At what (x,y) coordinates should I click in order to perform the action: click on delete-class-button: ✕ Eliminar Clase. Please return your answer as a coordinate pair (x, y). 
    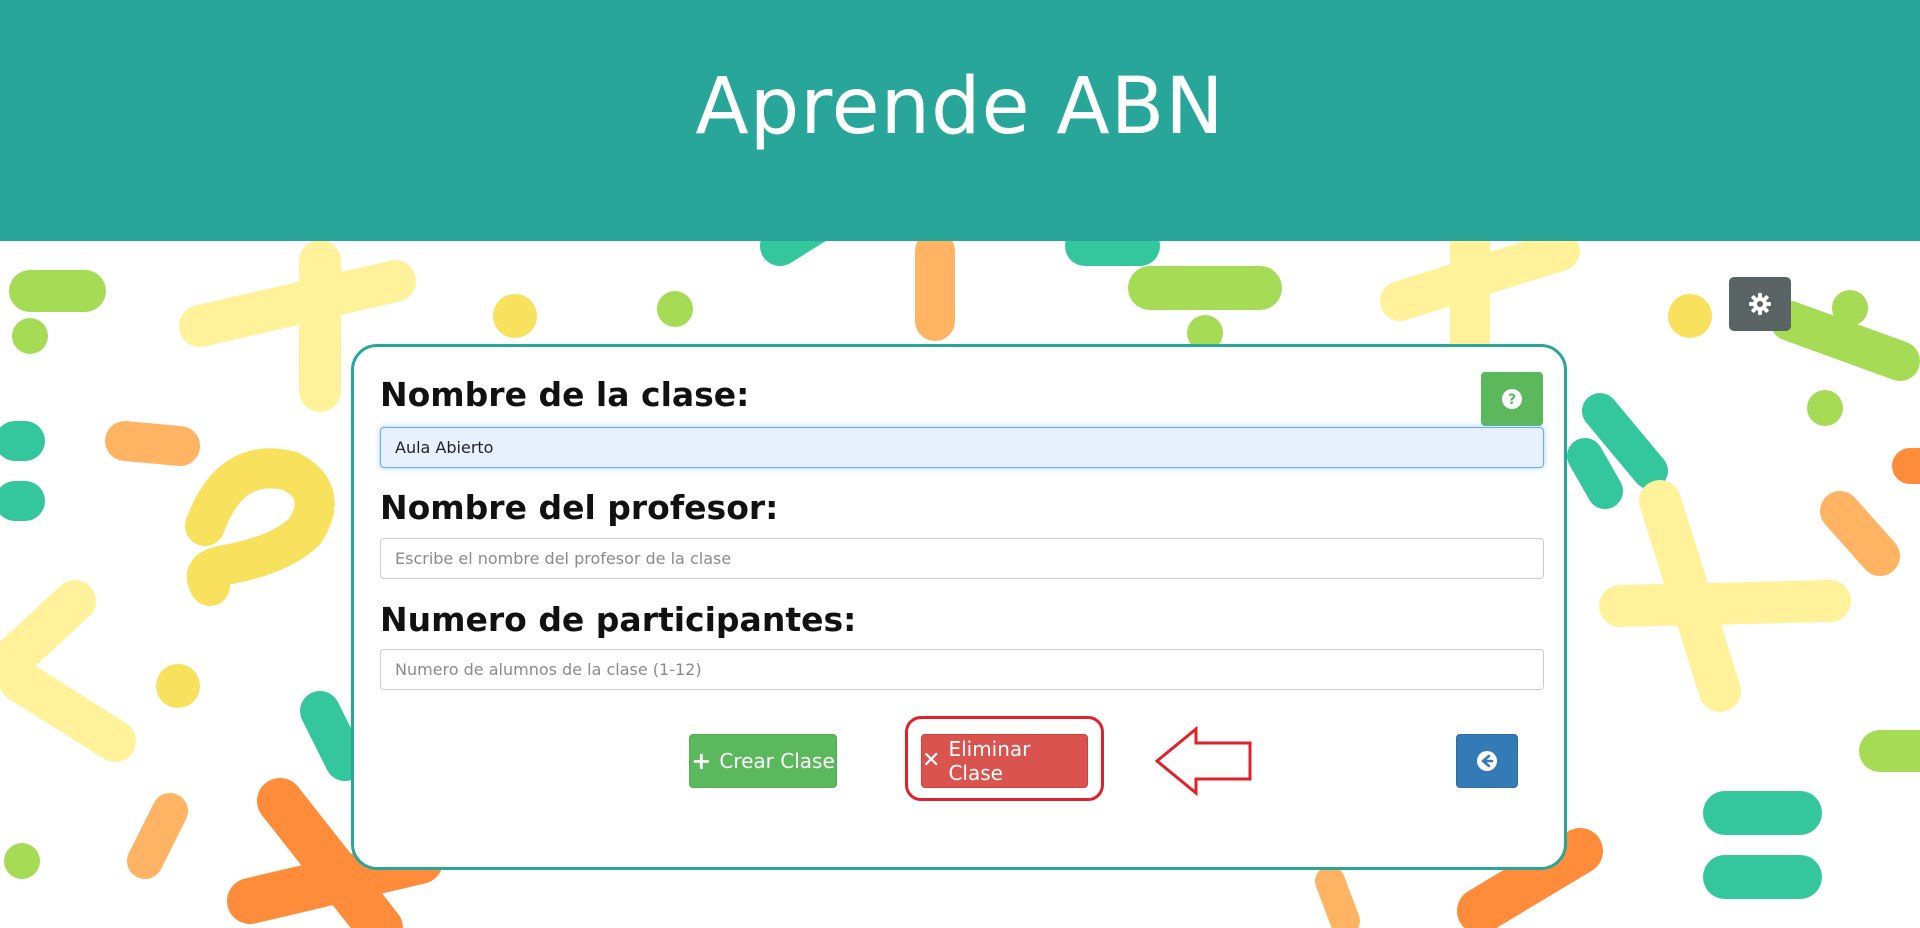
    Looking at the image, I should click on (1004, 761).